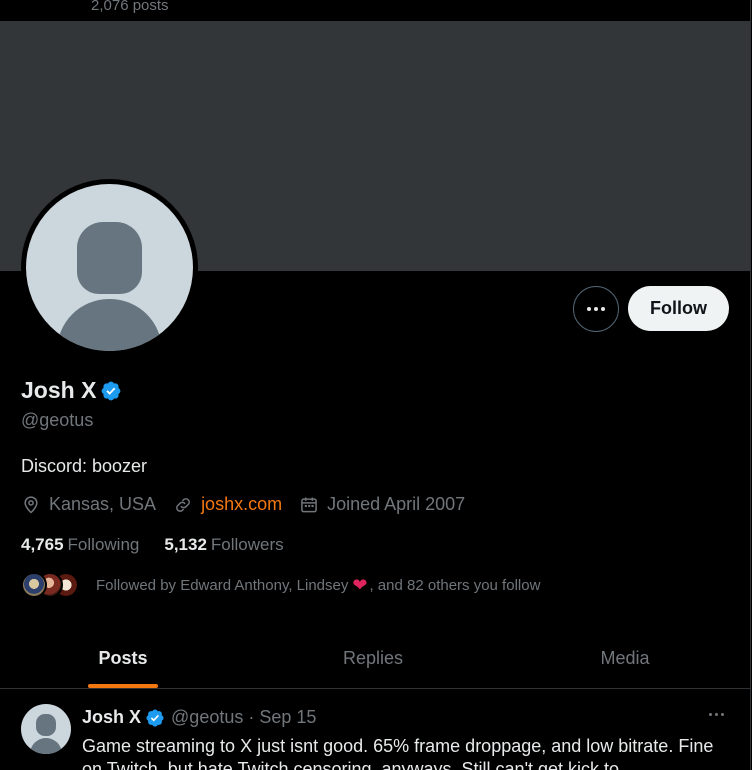 This screenshot has height=770, width=752. Describe the element at coordinates (59, 390) in the screenshot. I see `profile-name: Josh X` at that location.